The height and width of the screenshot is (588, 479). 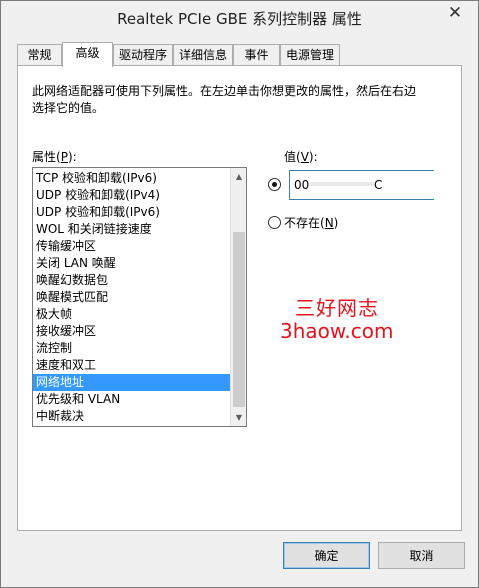 I want to click on not-present-label-text: 不存在(, so click(x=304, y=223).